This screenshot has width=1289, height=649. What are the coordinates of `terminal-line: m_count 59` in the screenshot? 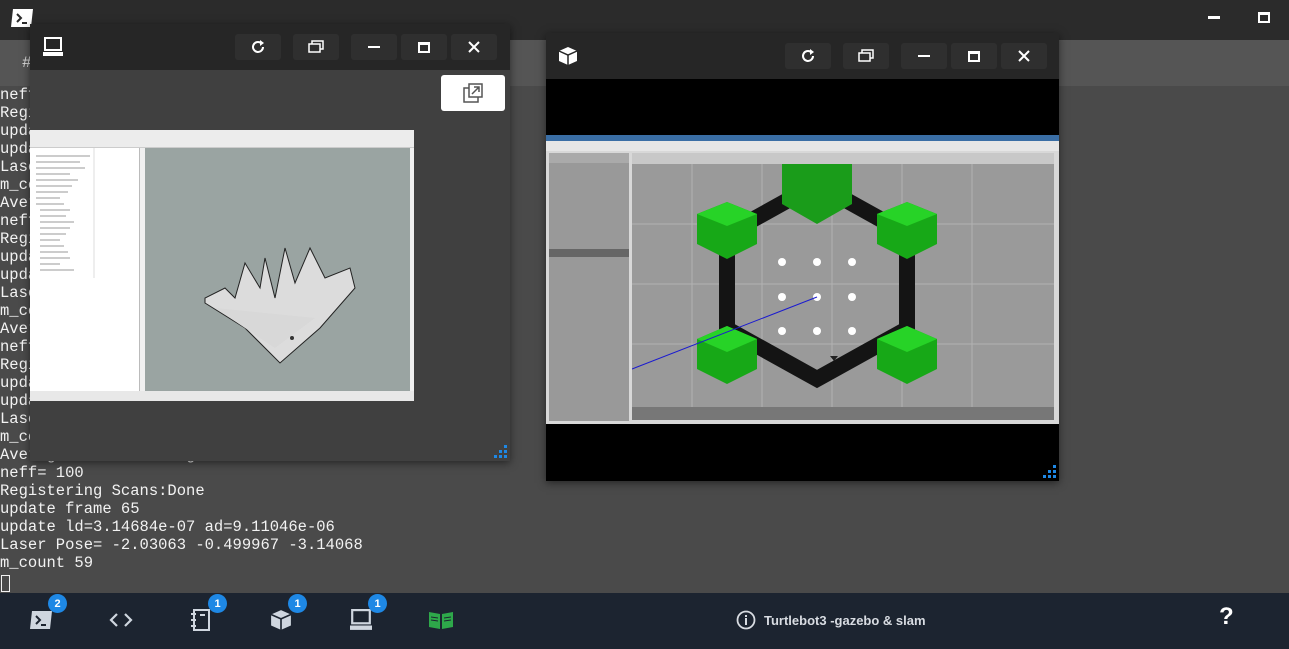 It's located at (47, 563).